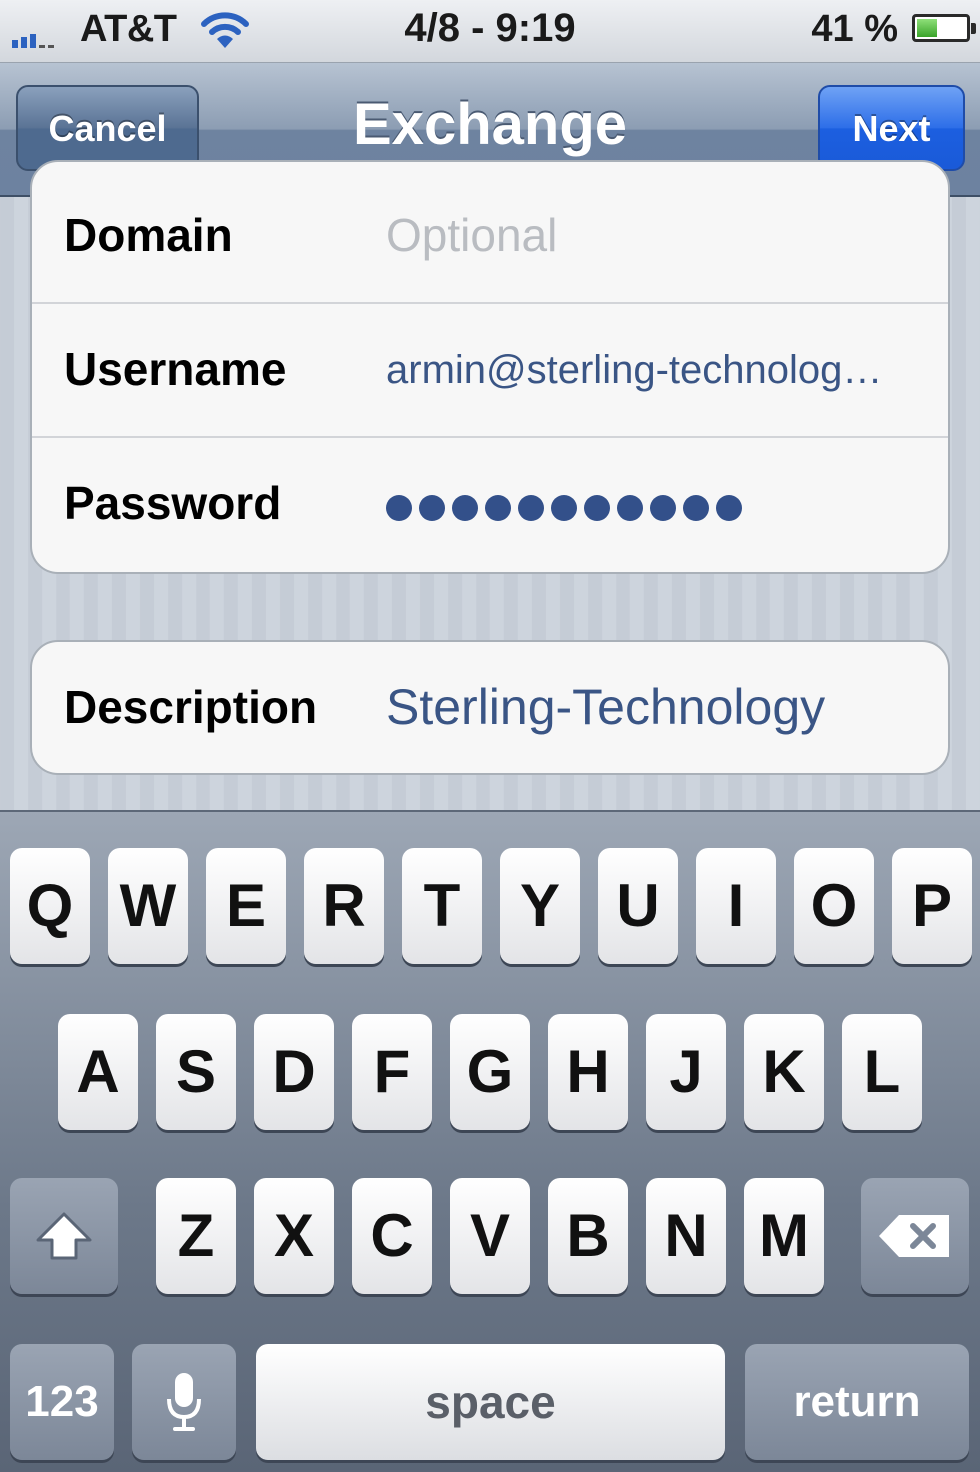 Image resolution: width=980 pixels, height=1472 pixels. I want to click on next-button: Next, so click(891, 128).